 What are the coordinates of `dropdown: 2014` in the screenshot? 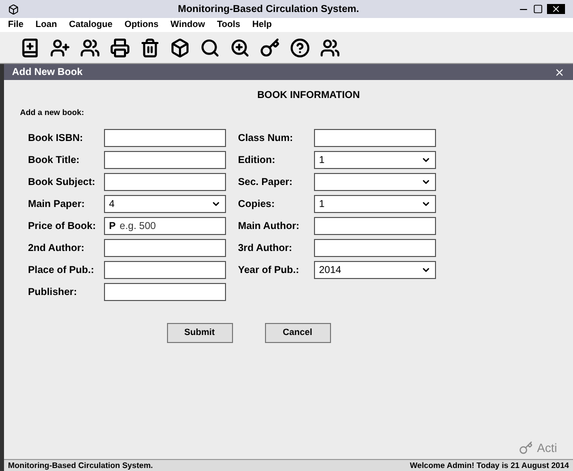 It's located at (375, 270).